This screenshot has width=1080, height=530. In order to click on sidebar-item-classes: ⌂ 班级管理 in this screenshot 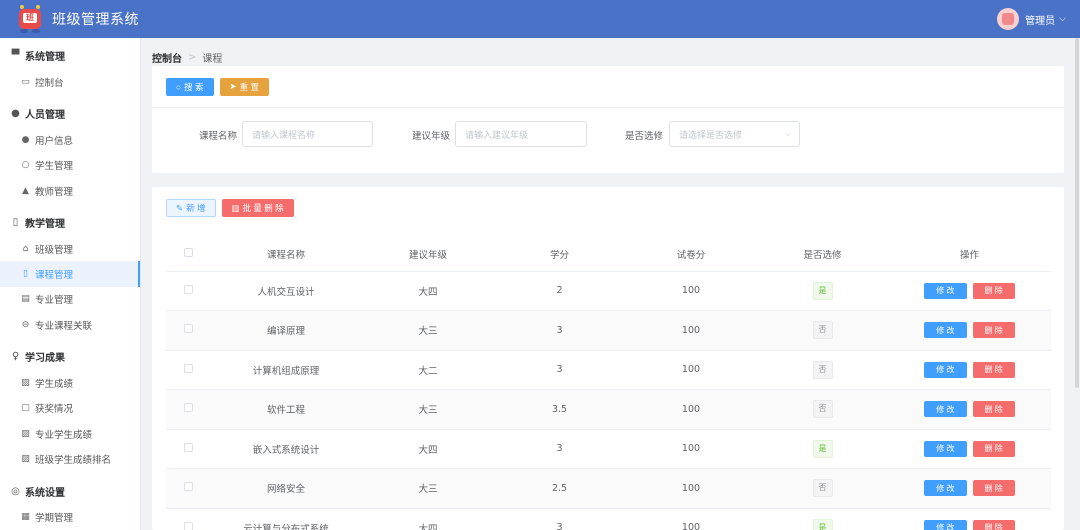, I will do `click(70, 248)`.